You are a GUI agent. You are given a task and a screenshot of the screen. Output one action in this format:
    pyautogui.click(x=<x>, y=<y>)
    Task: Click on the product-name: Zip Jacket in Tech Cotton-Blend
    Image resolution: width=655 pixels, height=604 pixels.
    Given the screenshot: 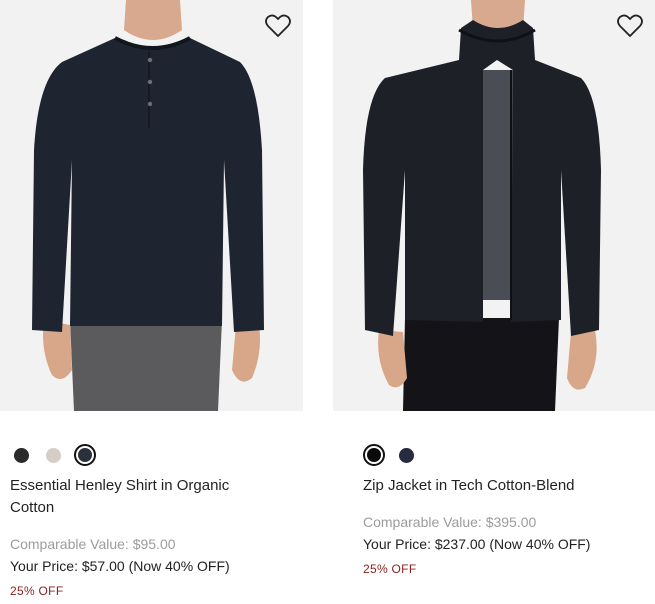 What is the action you would take?
    pyautogui.click(x=493, y=486)
    